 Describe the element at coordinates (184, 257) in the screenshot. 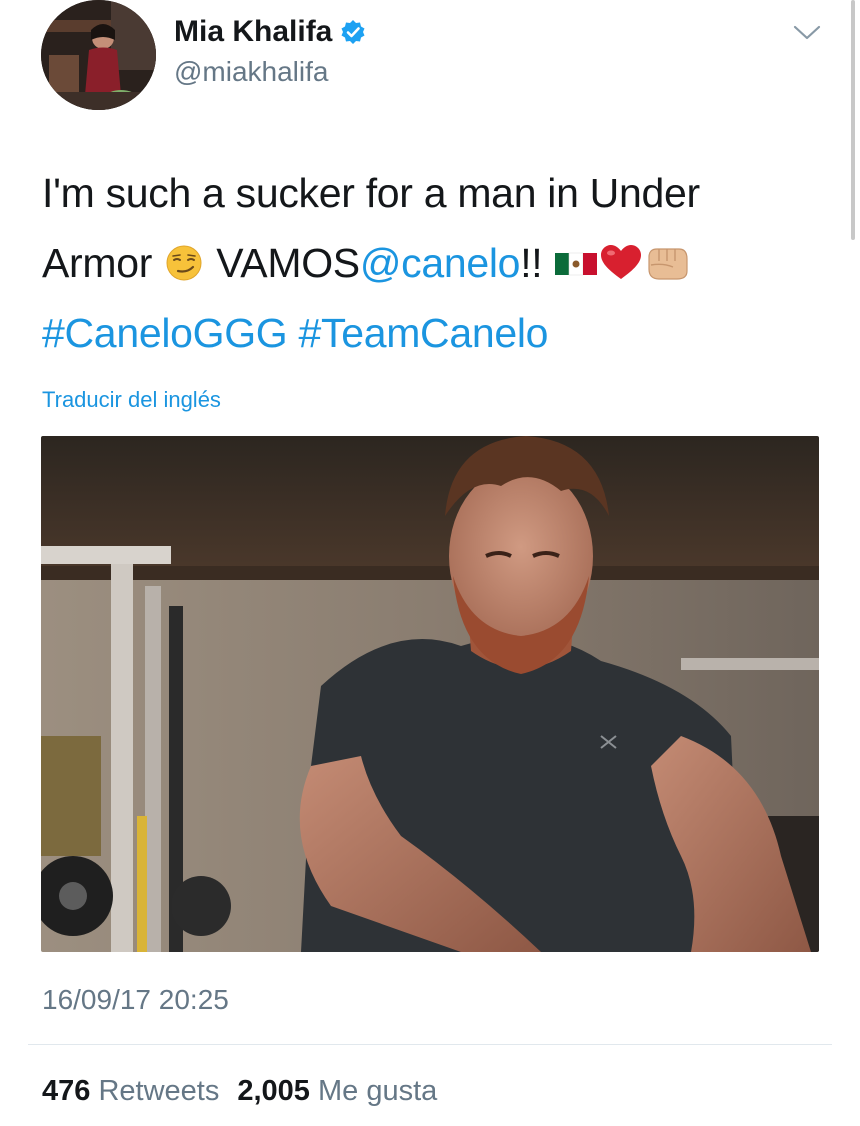

I see `smirking-face-emoji-icon` at that location.